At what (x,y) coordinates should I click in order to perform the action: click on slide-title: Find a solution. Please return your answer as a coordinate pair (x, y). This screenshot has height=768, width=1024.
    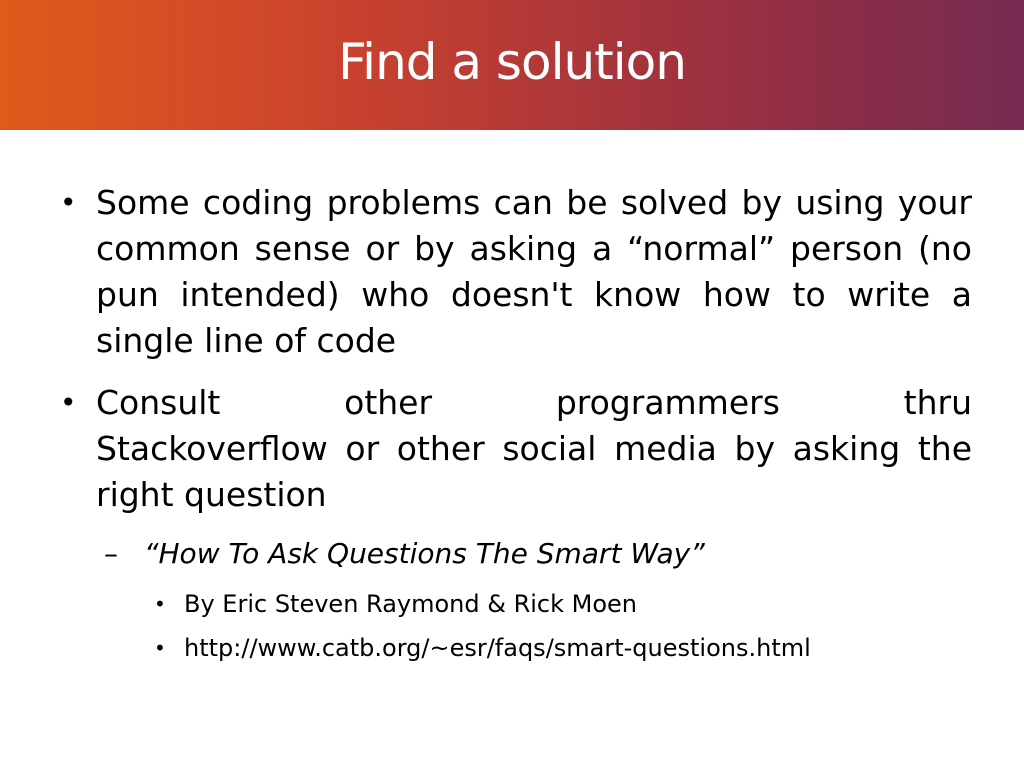
    Looking at the image, I should click on (512, 62).